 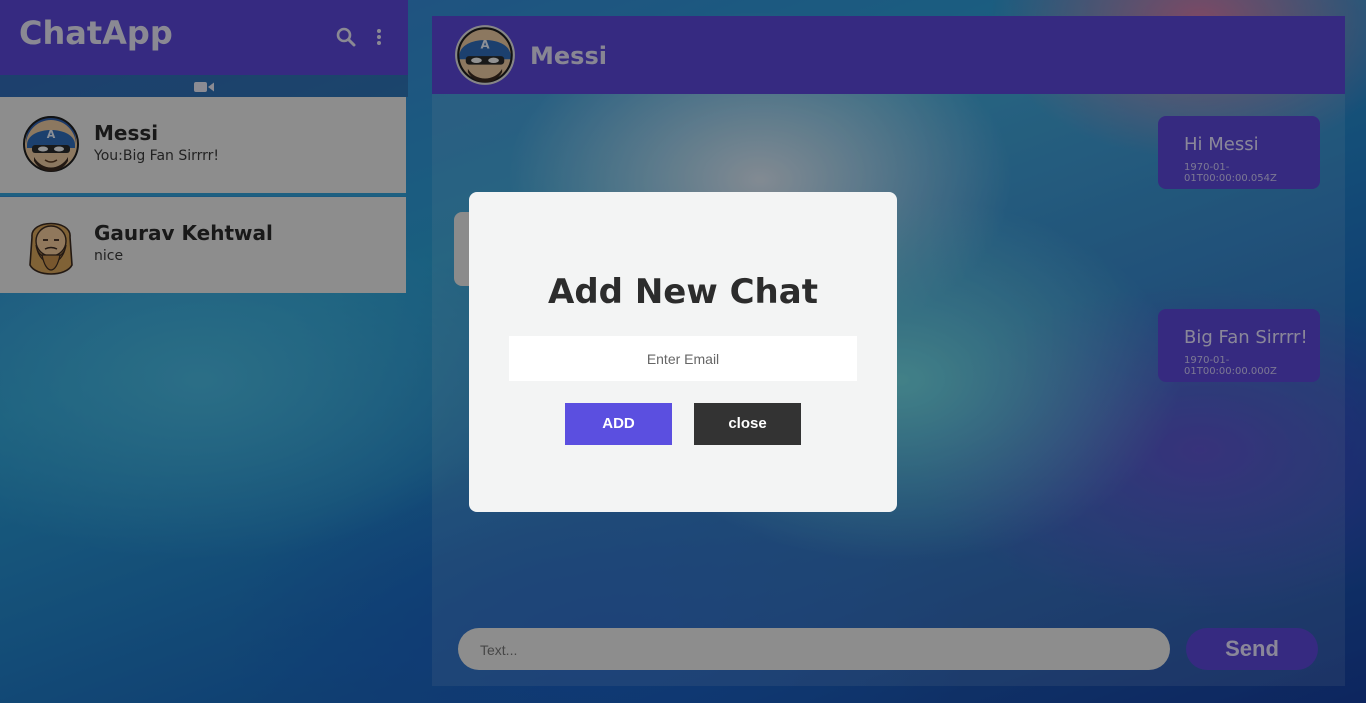 I want to click on add-chat-modal: Add New Chat ADD close, so click(x=683, y=352).